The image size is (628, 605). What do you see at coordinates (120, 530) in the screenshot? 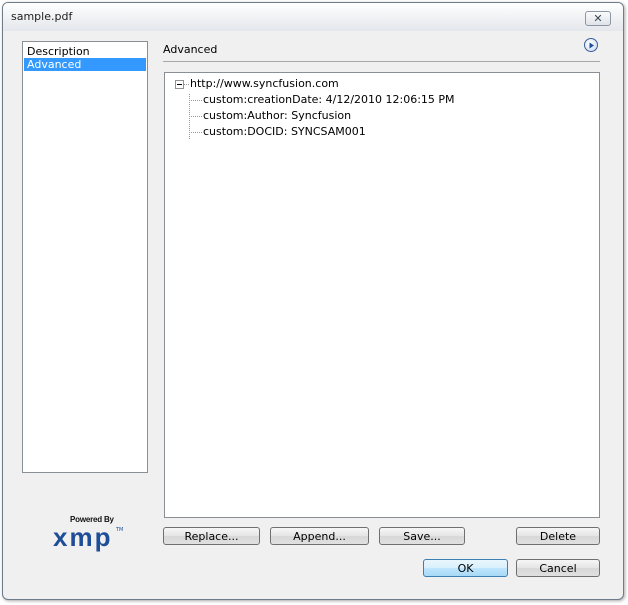
I see `trademark-text: TM` at bounding box center [120, 530].